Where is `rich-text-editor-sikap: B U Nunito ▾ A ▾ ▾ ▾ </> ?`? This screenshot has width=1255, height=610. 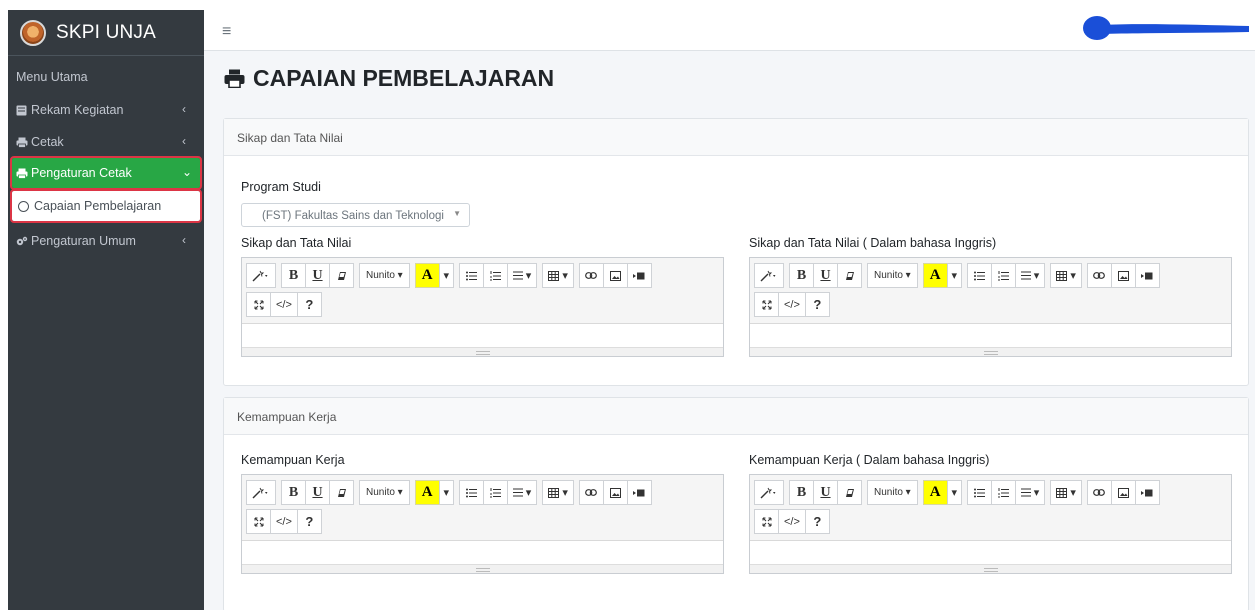
rich-text-editor-sikap: B U Nunito ▾ A ▾ ▾ ▾ </> ? is located at coordinates (482, 307).